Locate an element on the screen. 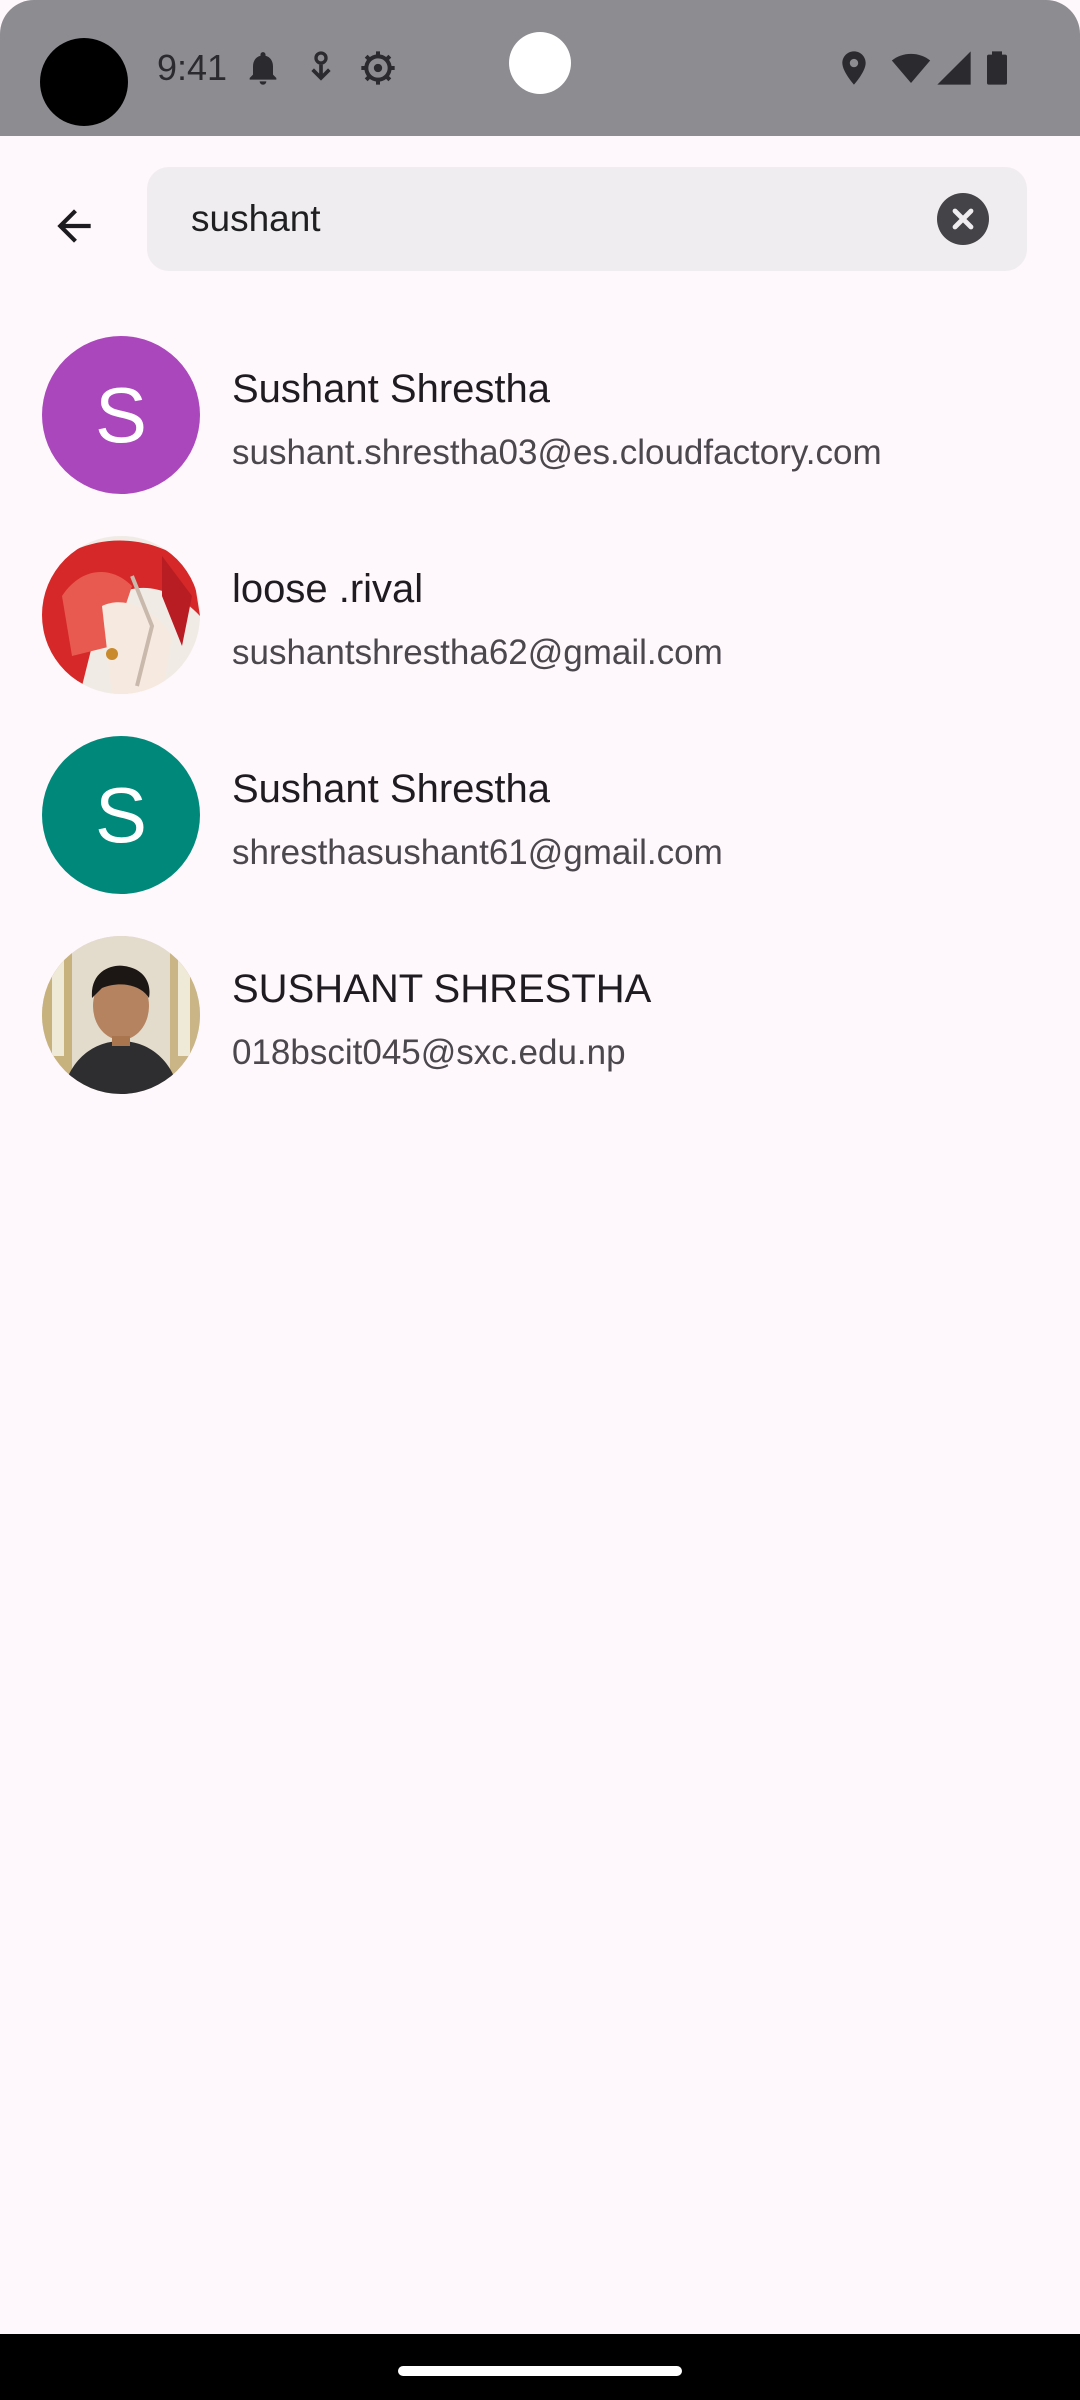  contact-name: SUSHANT SHRESTHA is located at coordinates (442, 989).